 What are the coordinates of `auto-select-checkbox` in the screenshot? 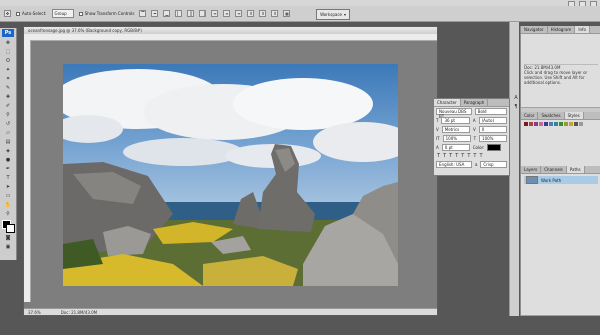 It's located at (18, 13).